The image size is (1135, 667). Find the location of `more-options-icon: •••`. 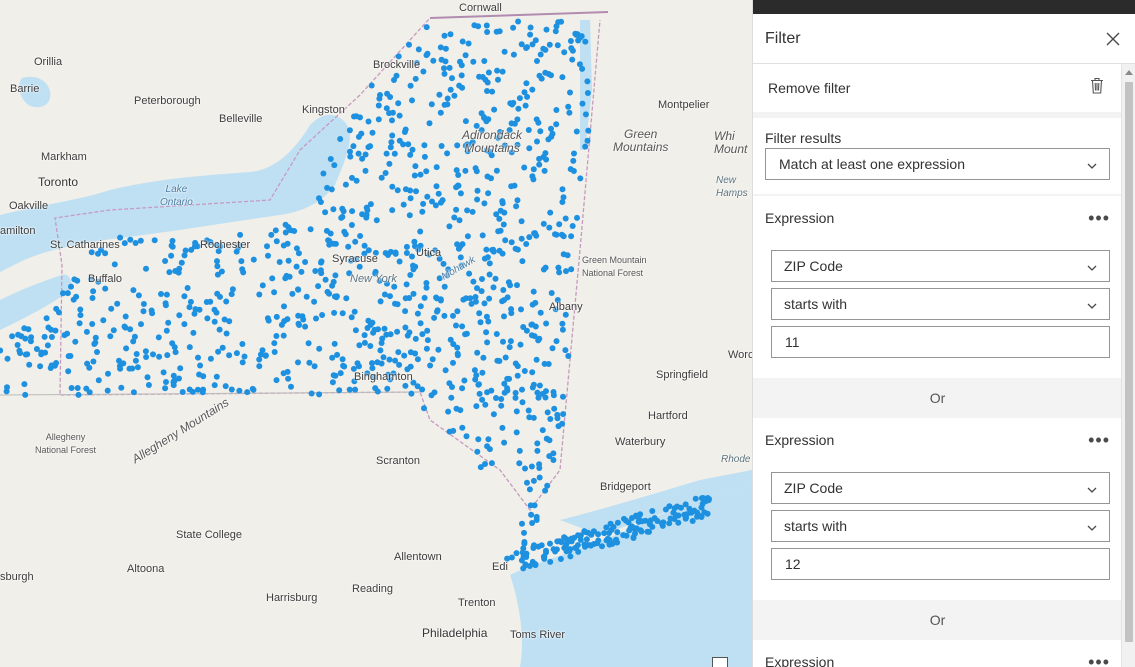

more-options-icon: ••• is located at coordinates (1099, 660).